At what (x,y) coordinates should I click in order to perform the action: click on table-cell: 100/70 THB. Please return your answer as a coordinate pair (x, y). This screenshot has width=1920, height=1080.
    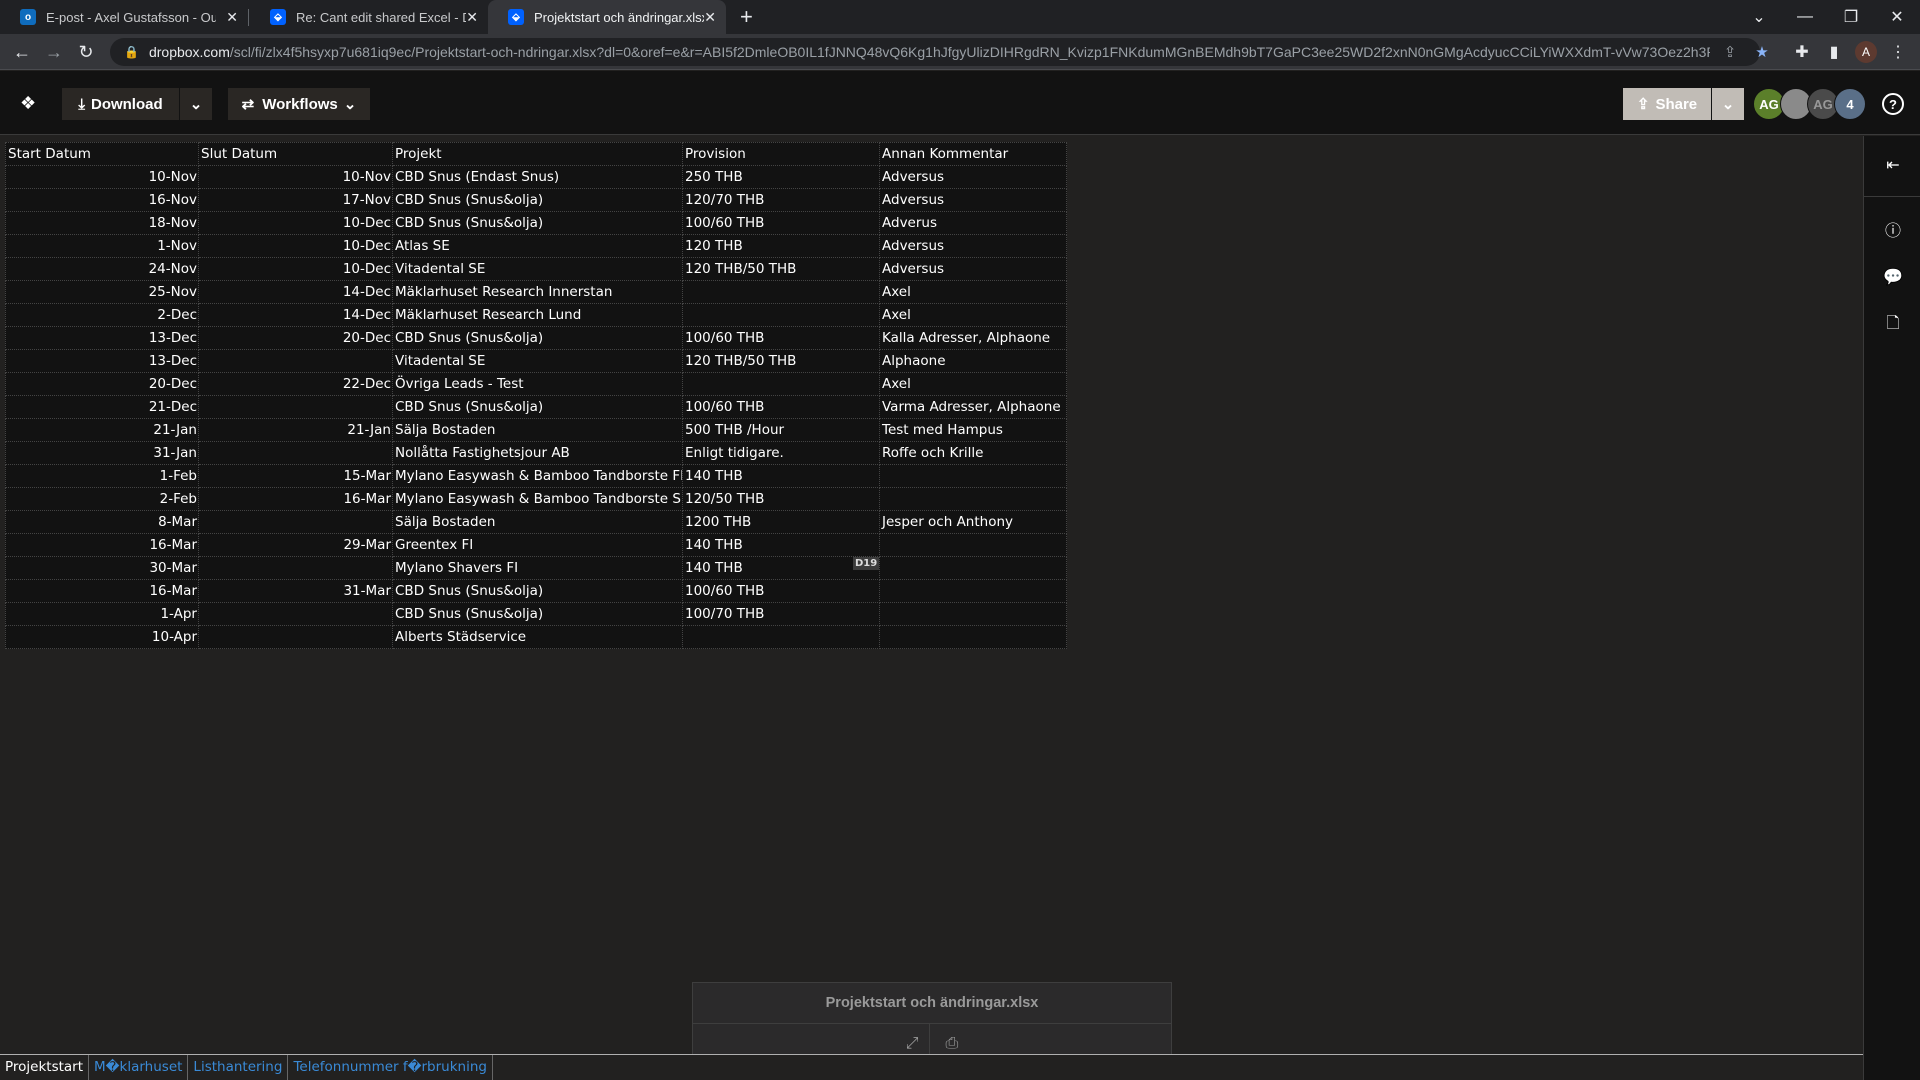
    Looking at the image, I should click on (781, 614).